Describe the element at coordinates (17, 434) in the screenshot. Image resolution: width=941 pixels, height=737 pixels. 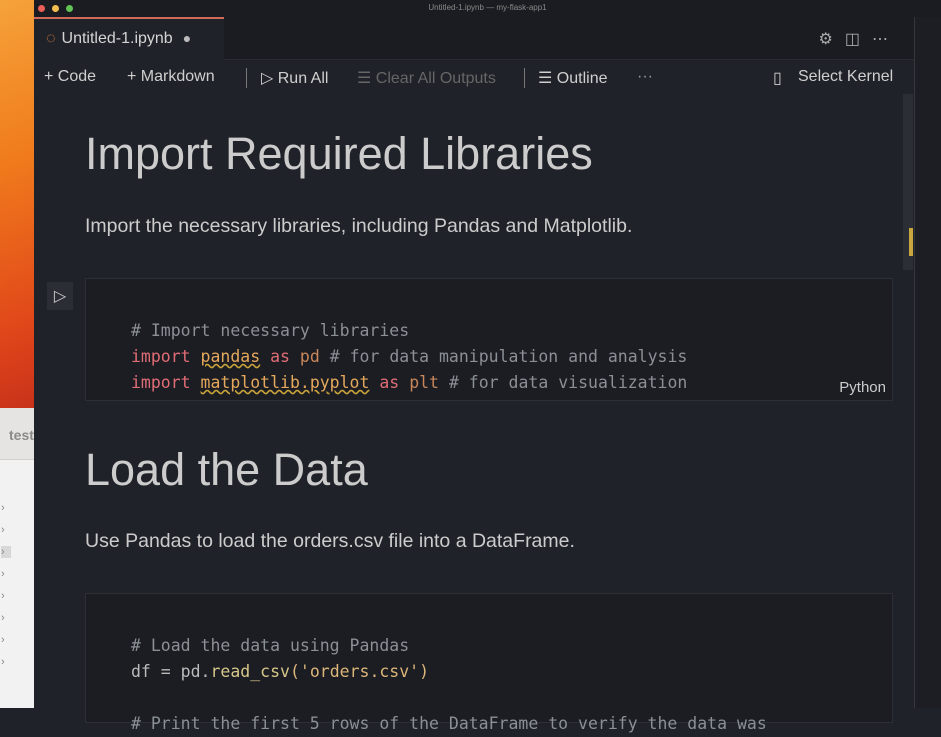
I see `finder-title: test` at that location.